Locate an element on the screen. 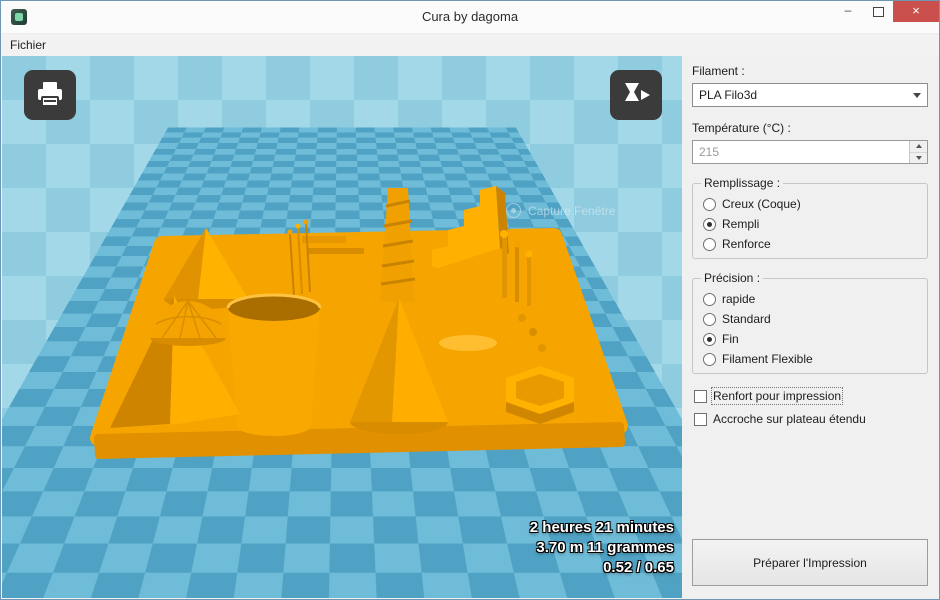 The image size is (940, 600). app-icon is located at coordinates (19, 17).